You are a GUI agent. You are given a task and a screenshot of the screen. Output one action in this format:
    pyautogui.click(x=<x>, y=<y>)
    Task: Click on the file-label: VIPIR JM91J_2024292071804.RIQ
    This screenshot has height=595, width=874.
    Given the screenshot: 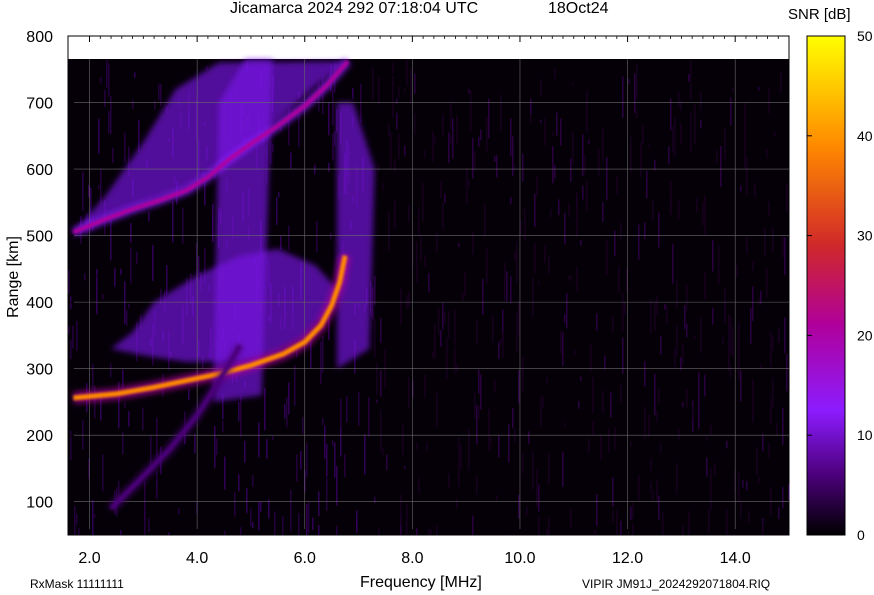 What is the action you would take?
    pyautogui.click(x=676, y=584)
    